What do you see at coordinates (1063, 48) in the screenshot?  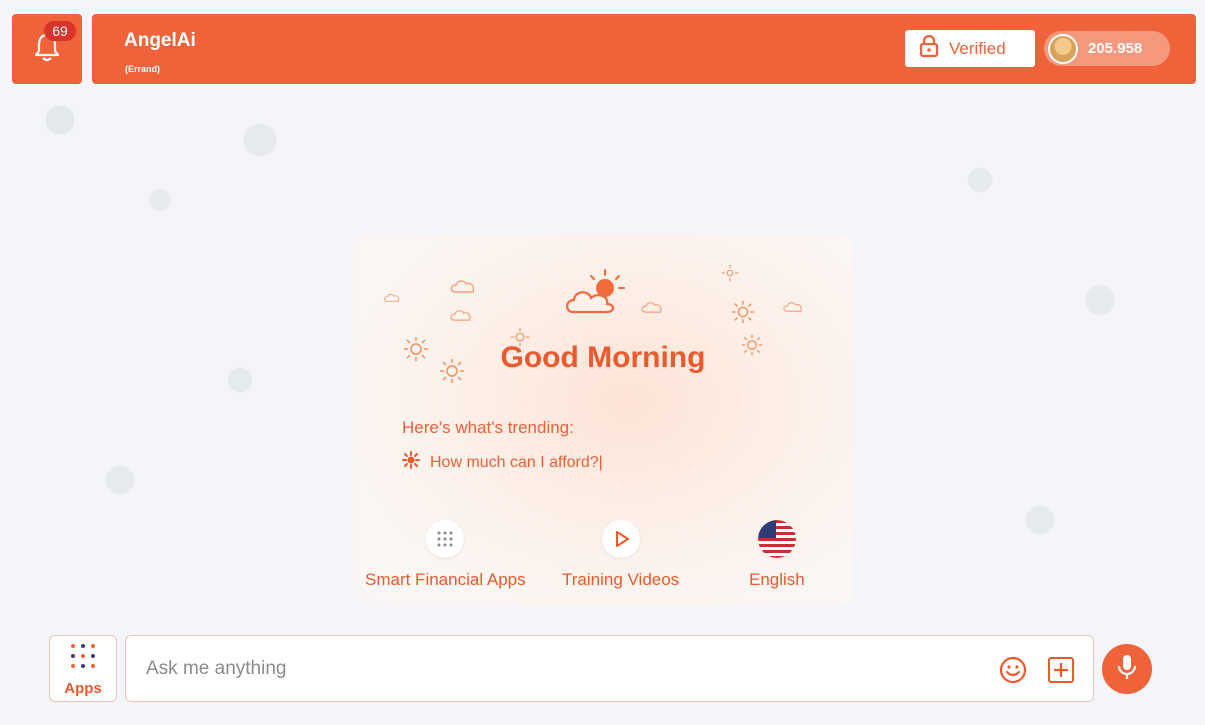 I see `coin-avatar-icon` at bounding box center [1063, 48].